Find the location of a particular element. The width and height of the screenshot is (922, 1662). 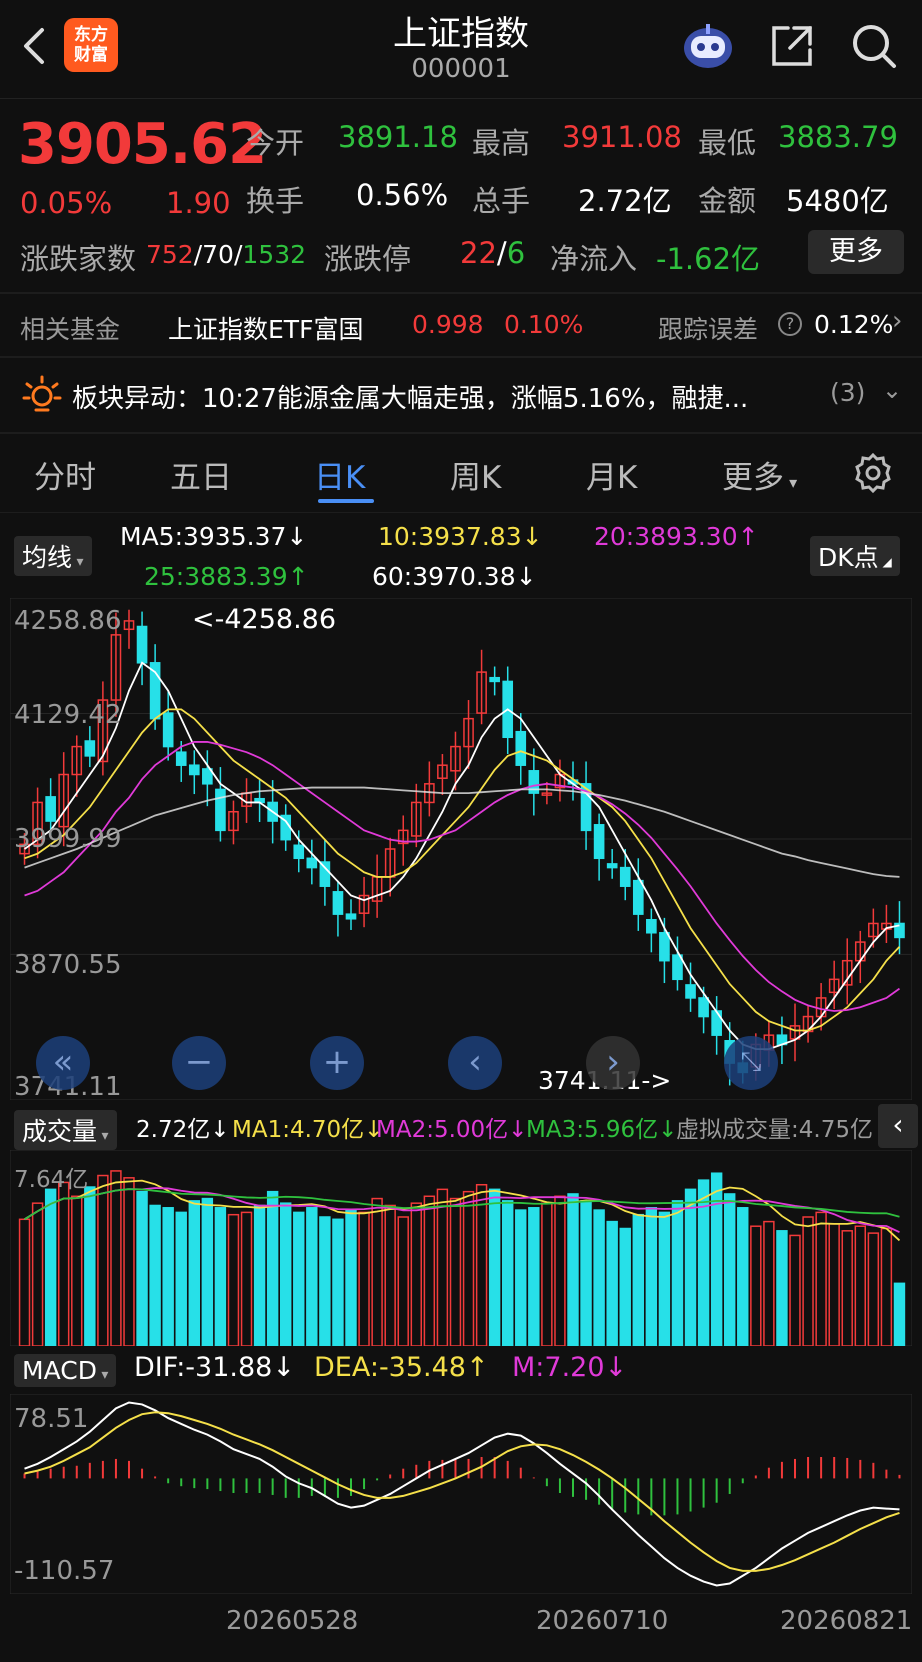

ma-selector: 均线 ▾ is located at coordinates (53, 556).